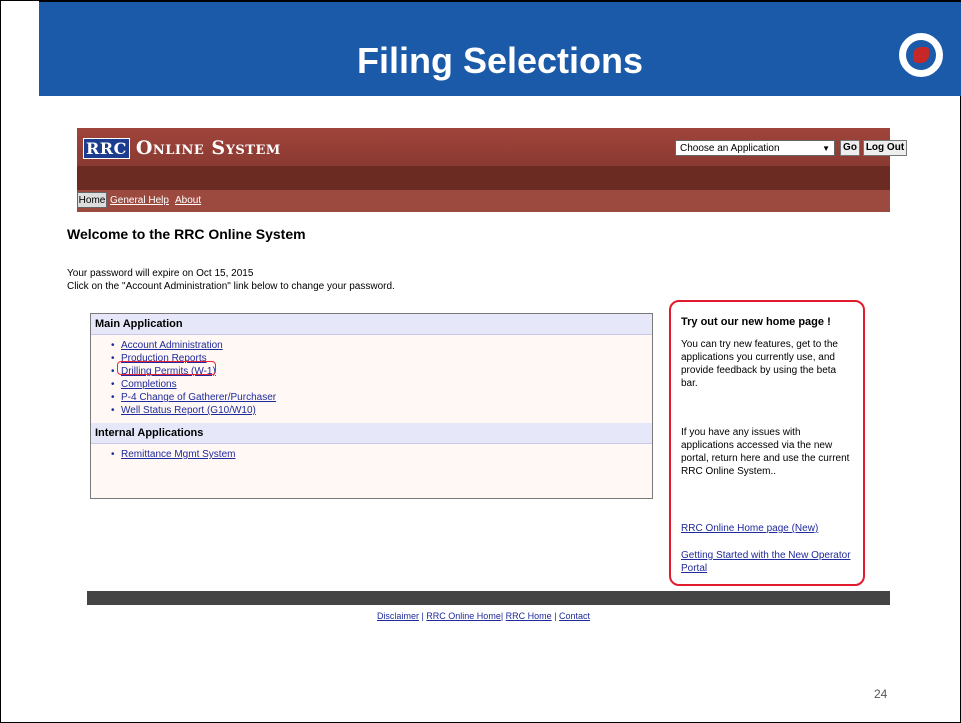  I want to click on nav-home: Home, so click(92, 200).